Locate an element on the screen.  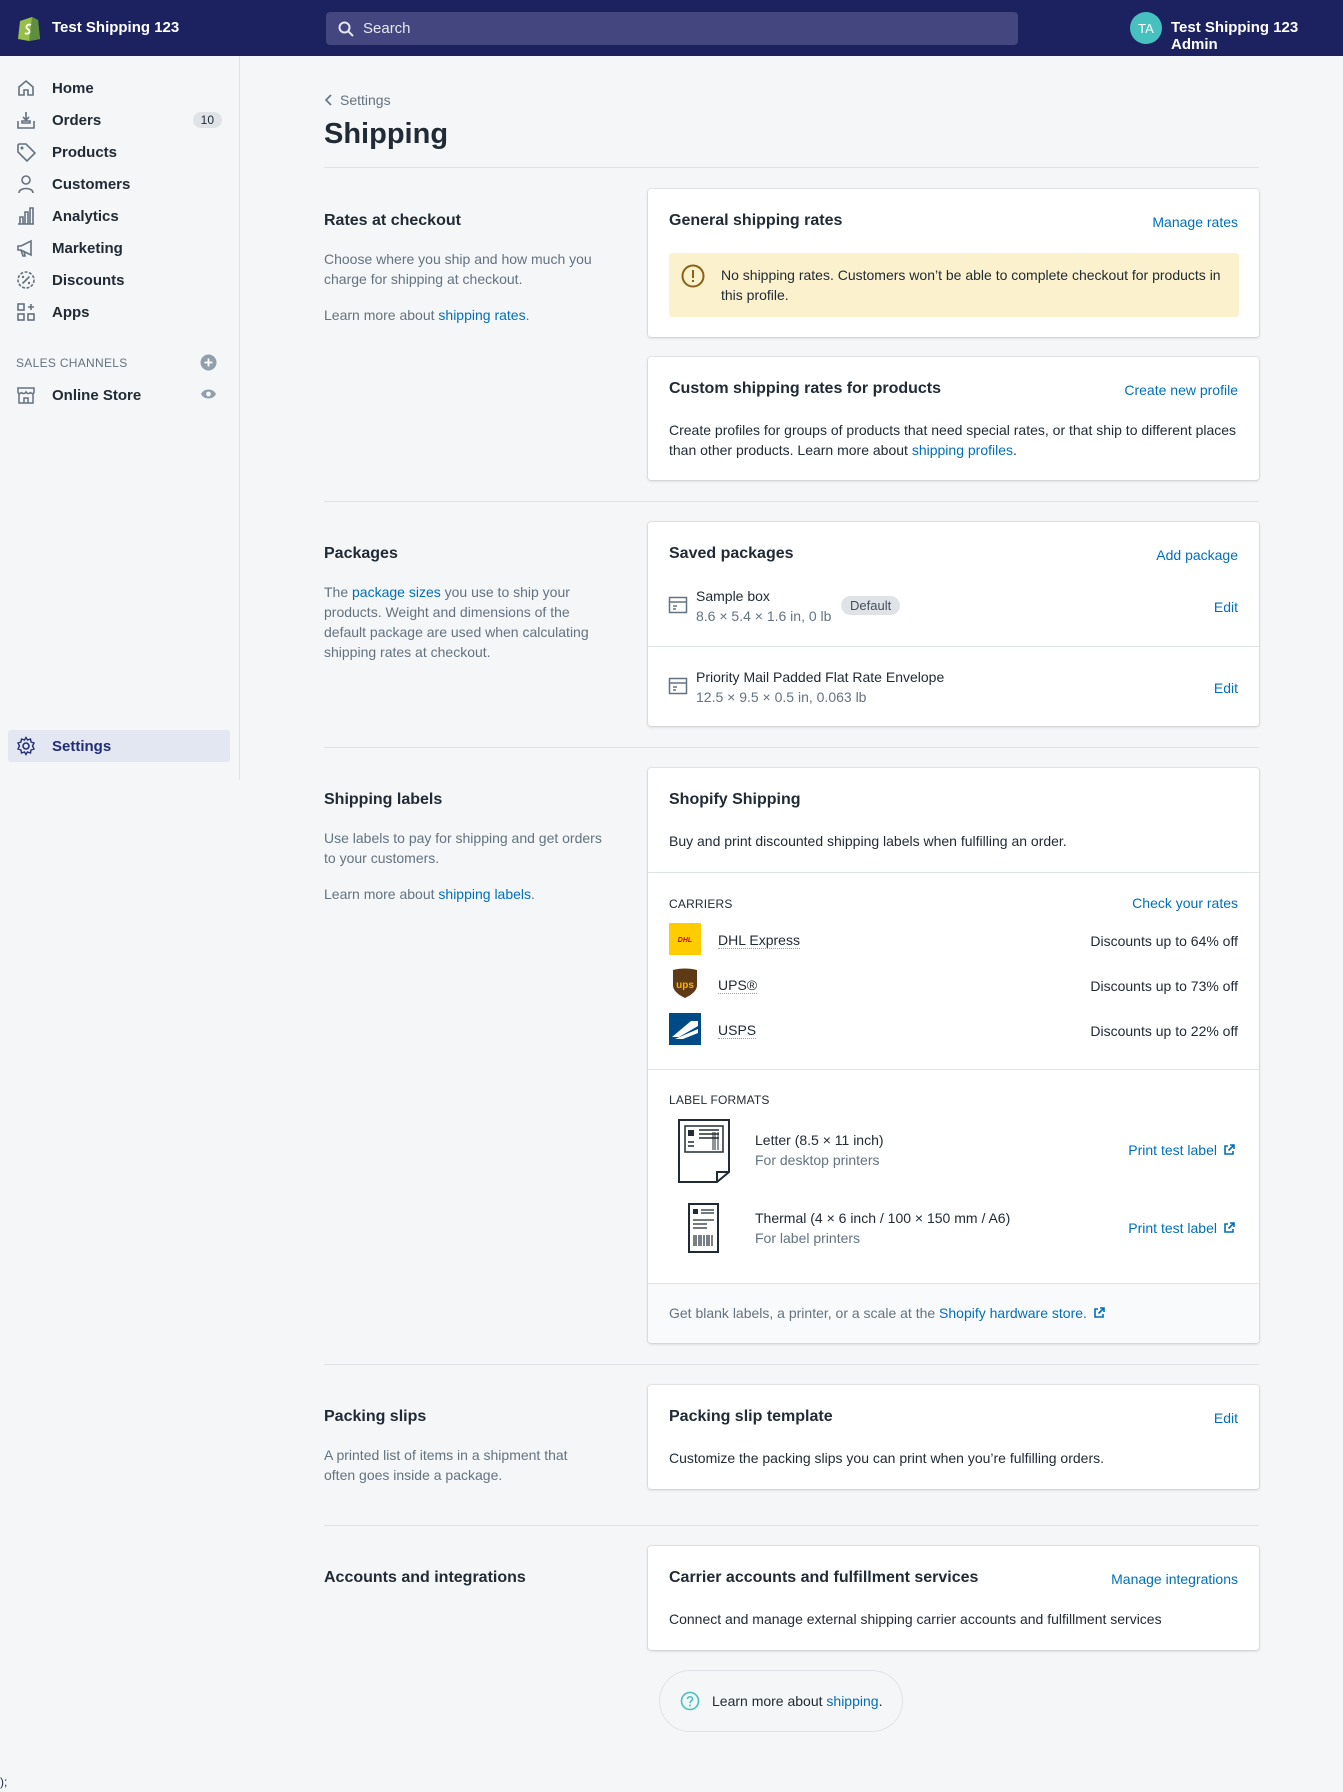
search-placeholder: Search is located at coordinates (387, 28).